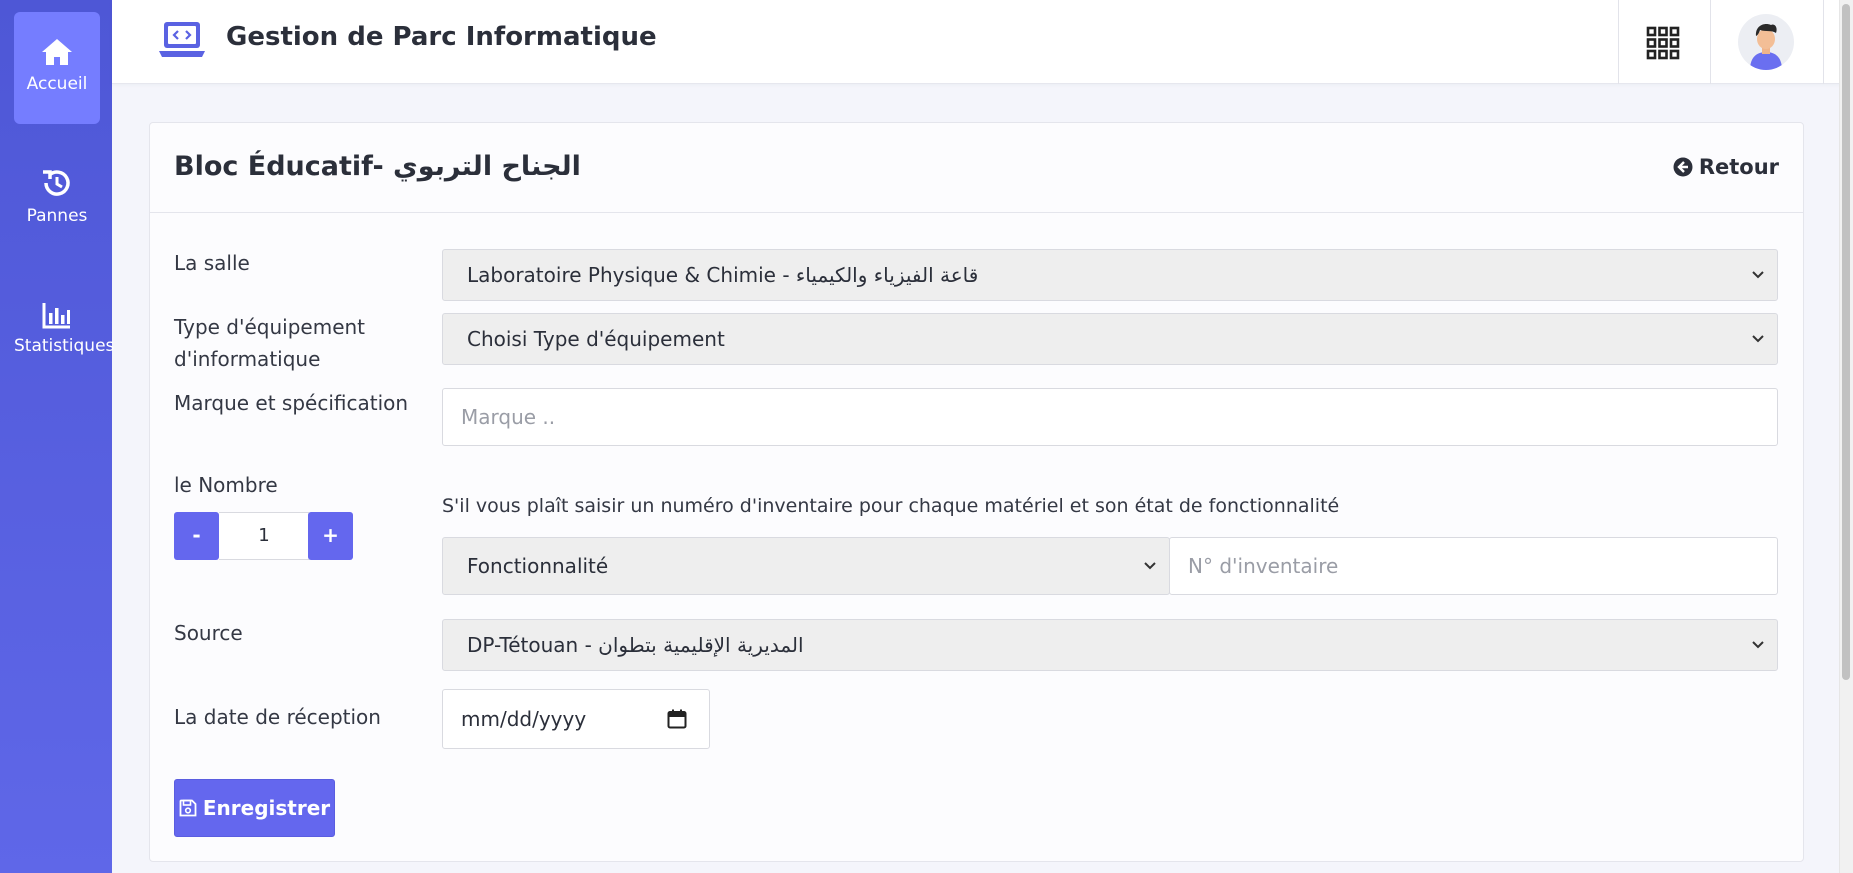  What do you see at coordinates (208, 633) in the screenshot?
I see `source-label: Source` at bounding box center [208, 633].